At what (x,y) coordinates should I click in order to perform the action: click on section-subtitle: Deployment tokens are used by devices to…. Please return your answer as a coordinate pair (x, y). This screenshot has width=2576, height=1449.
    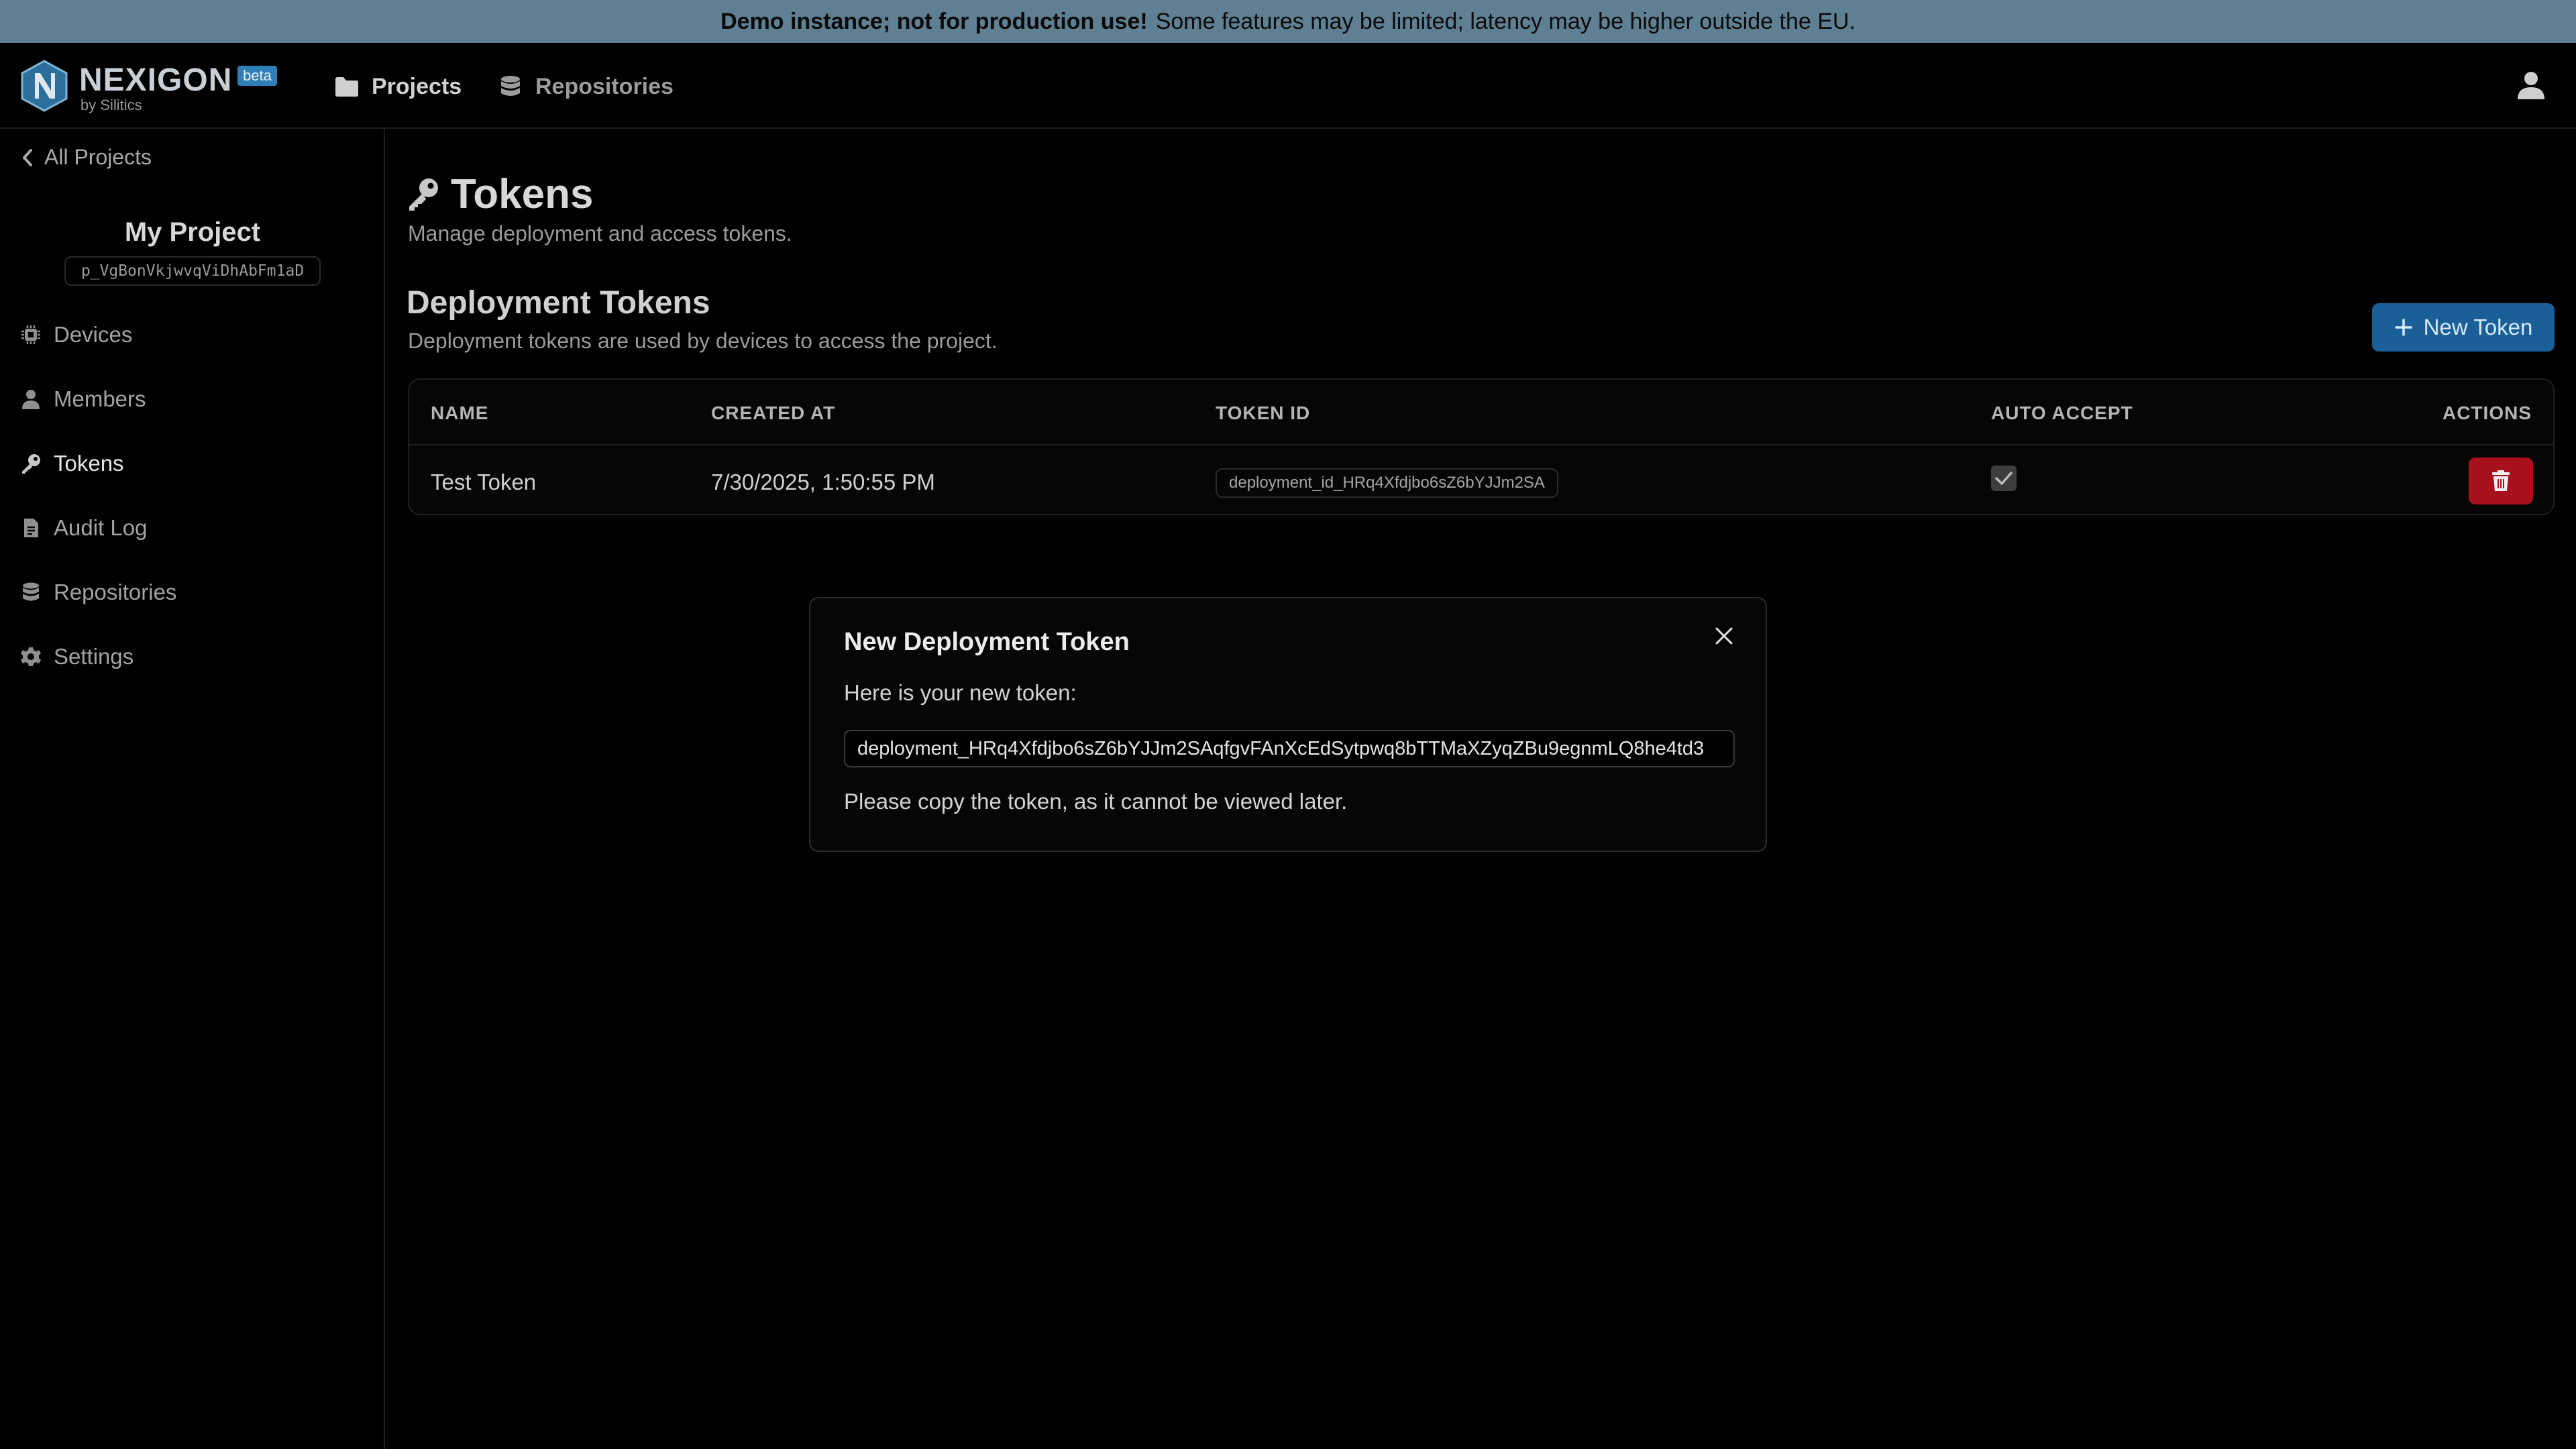
    Looking at the image, I should click on (703, 341).